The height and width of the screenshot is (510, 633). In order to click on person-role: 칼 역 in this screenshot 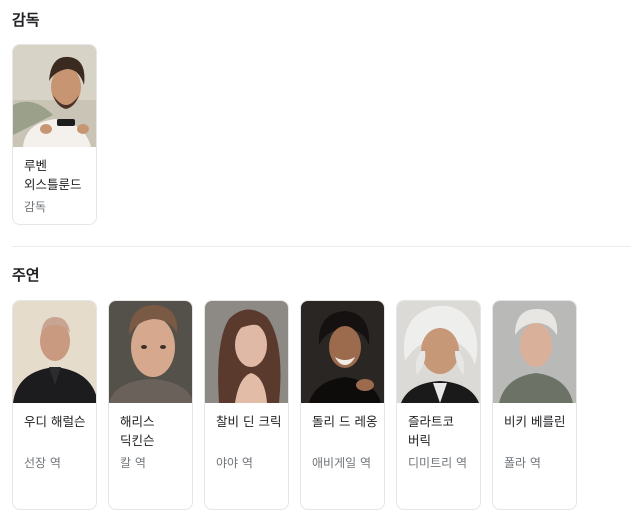, I will do `click(133, 463)`.